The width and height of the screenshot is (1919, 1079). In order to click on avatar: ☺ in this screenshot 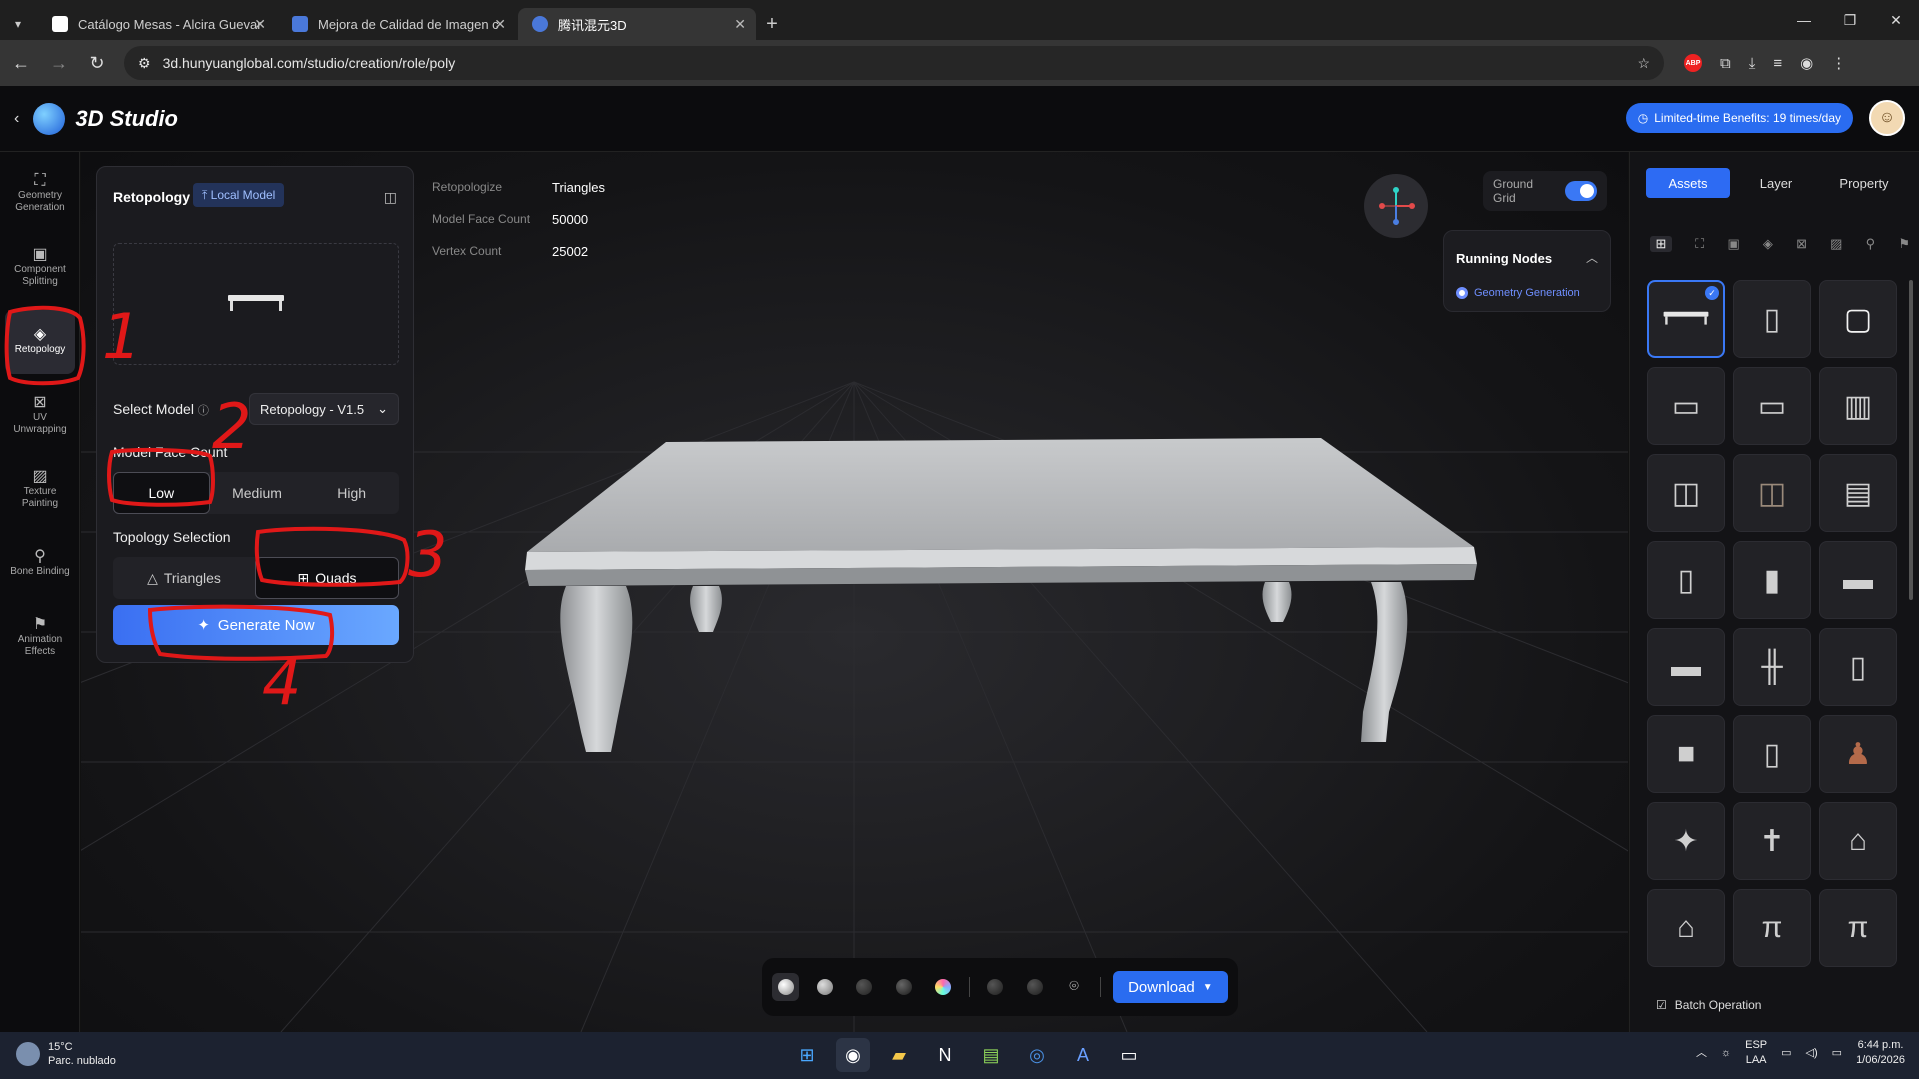, I will do `click(1887, 118)`.